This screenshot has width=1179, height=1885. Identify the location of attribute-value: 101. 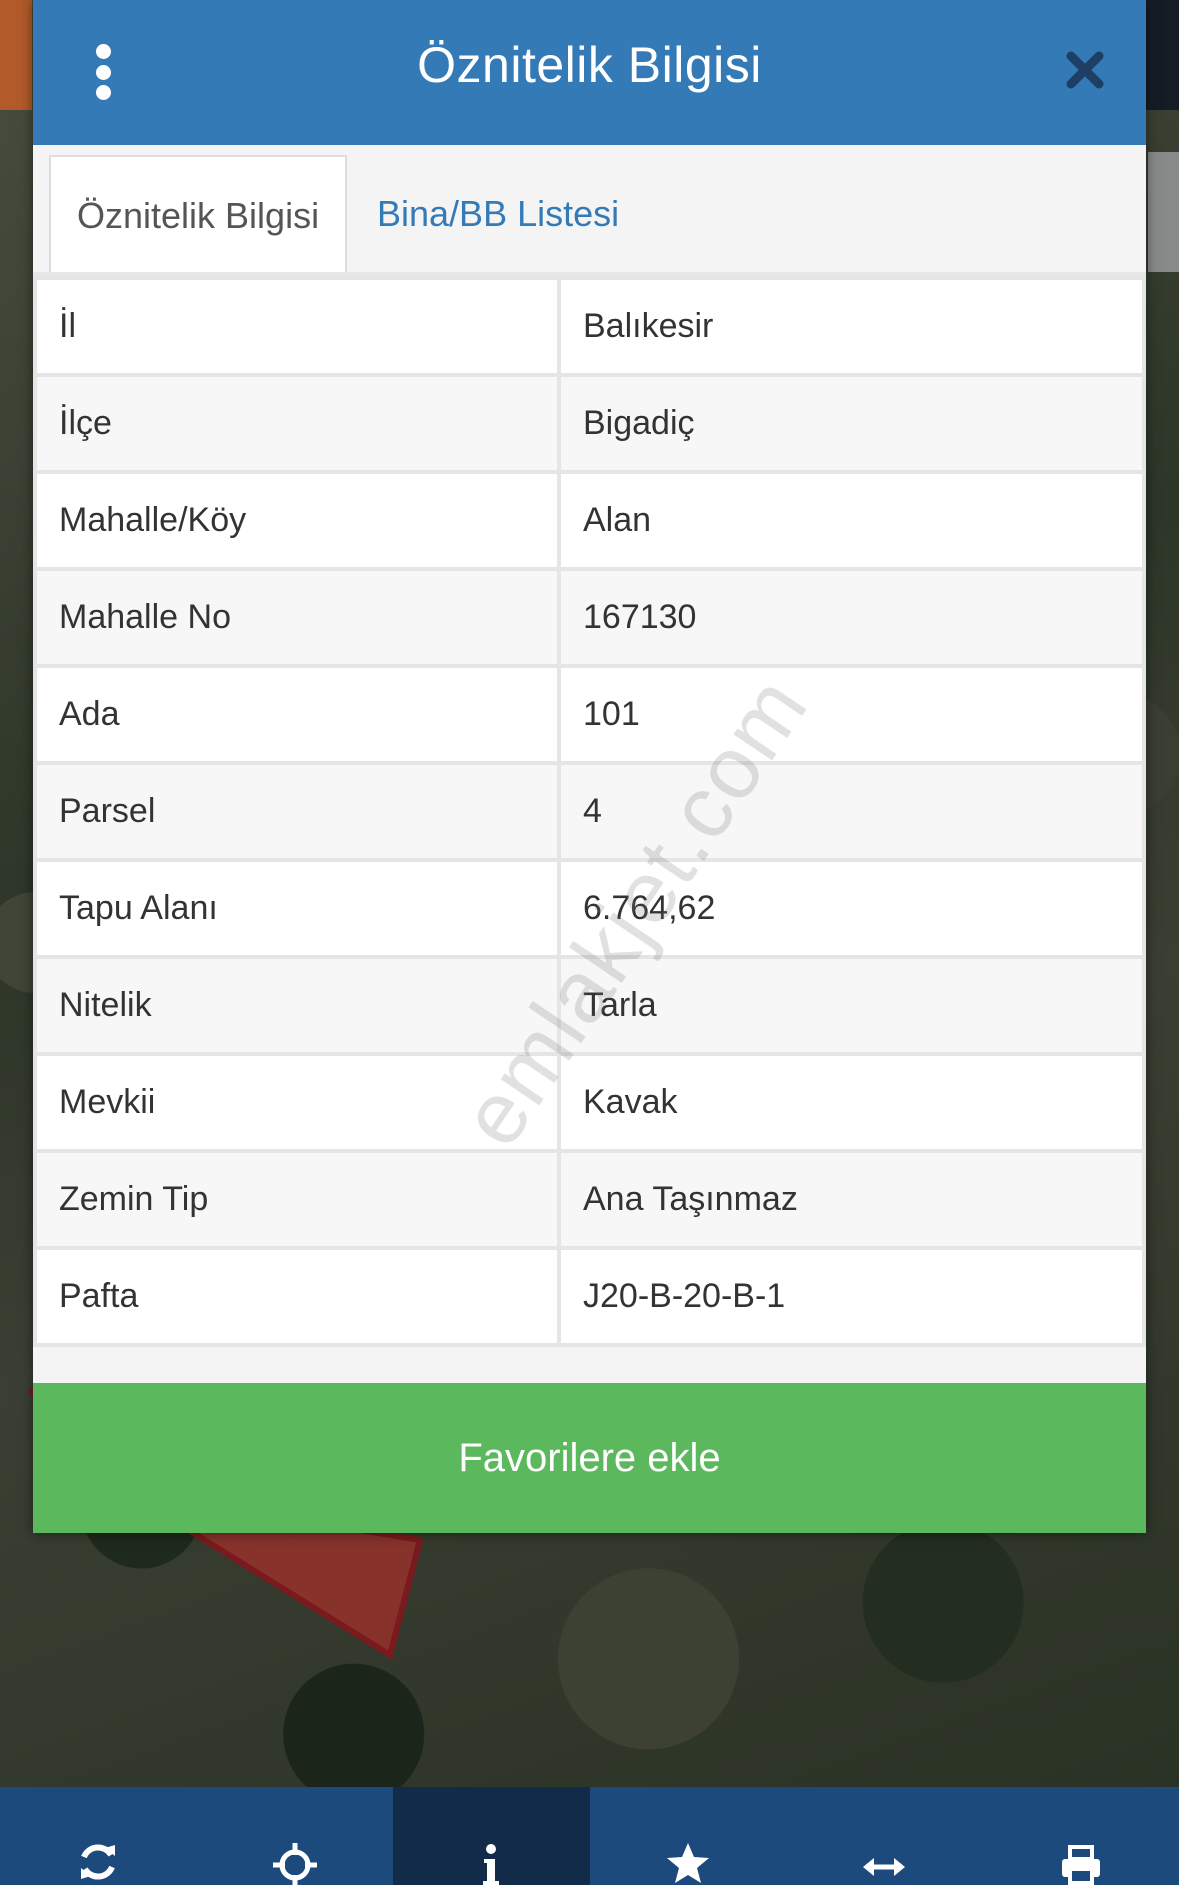
(851, 714).